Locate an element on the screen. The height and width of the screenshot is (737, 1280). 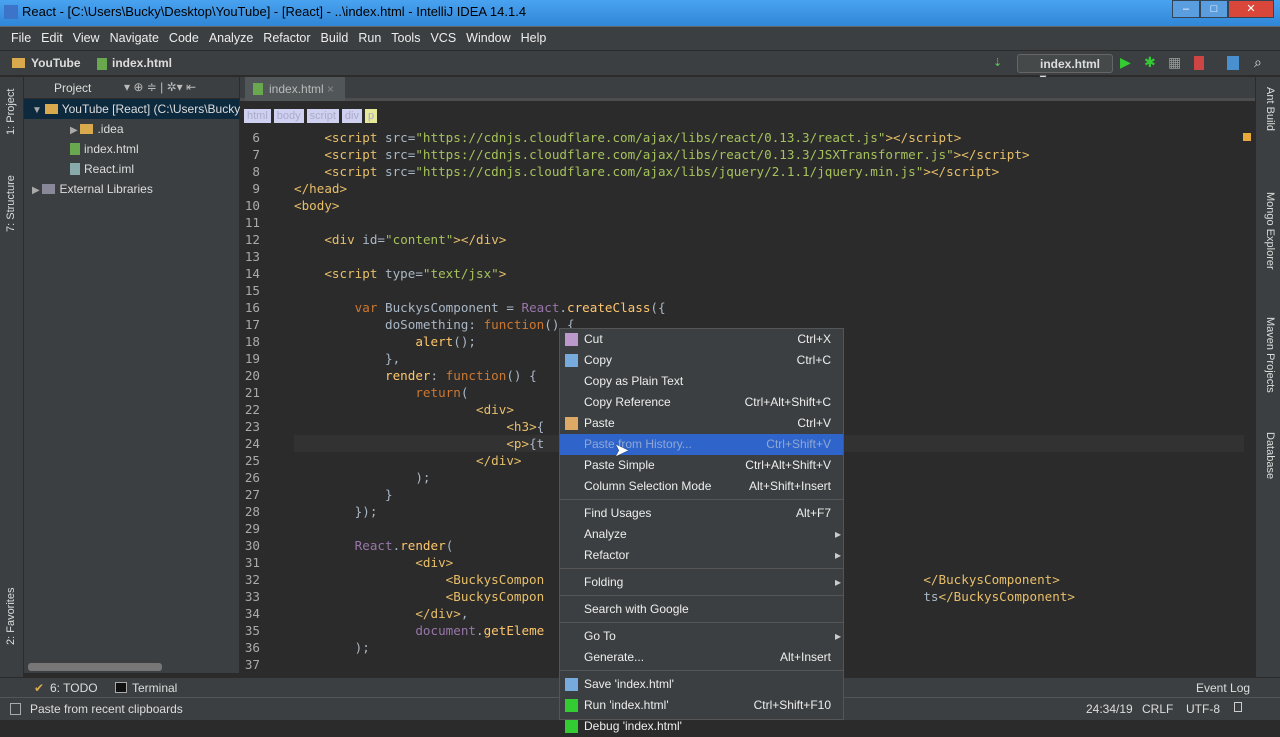
warning-marker-icon is located at coordinates (1247, 137).